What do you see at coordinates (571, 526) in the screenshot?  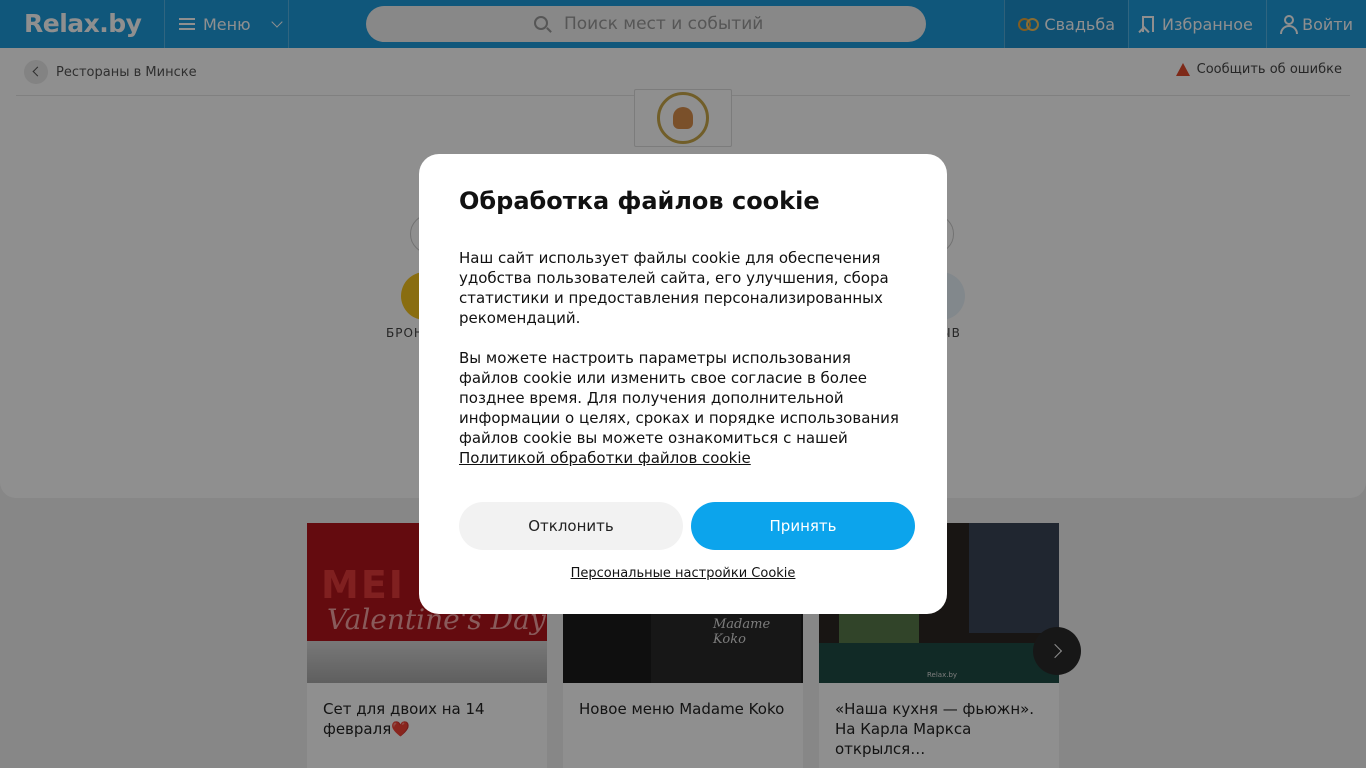 I see `decline-button: Отклонить` at bounding box center [571, 526].